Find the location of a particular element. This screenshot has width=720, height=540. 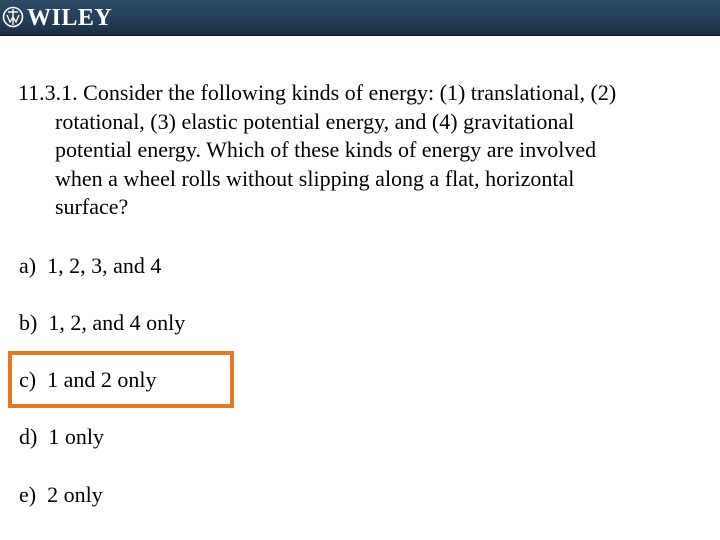

option-a: a) 1, 2, 3, and 4 is located at coordinates (90, 265).